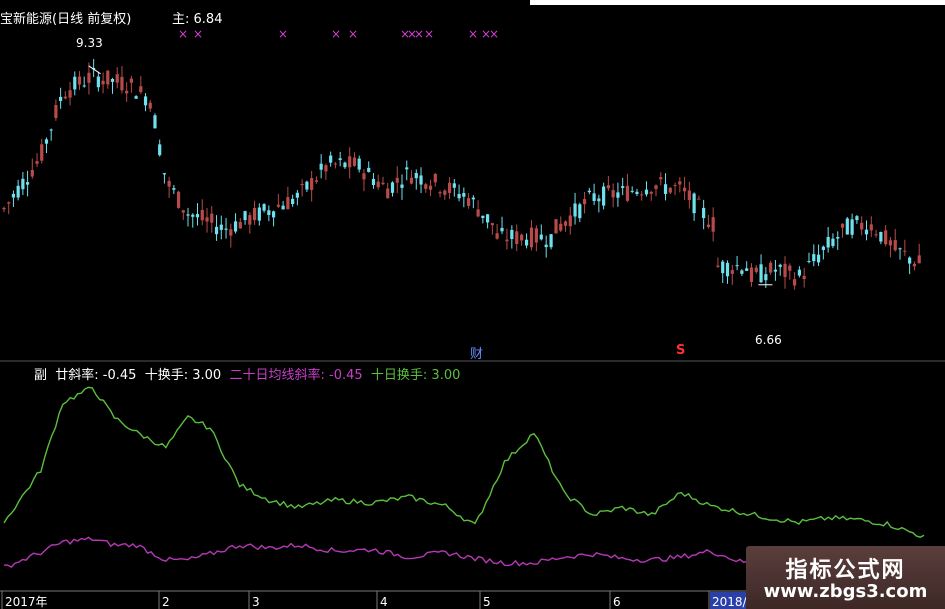  What do you see at coordinates (202, 375) in the screenshot?
I see `indicator2-value: : 3.00` at bounding box center [202, 375].